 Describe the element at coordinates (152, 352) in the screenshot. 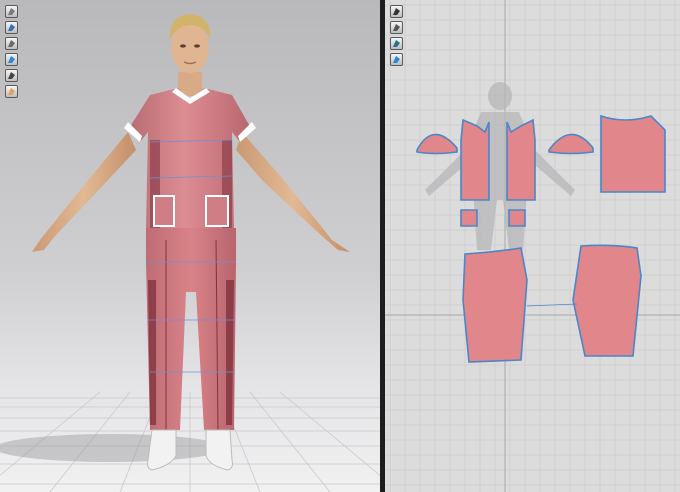

I see `3d-left-pant-panel` at that location.